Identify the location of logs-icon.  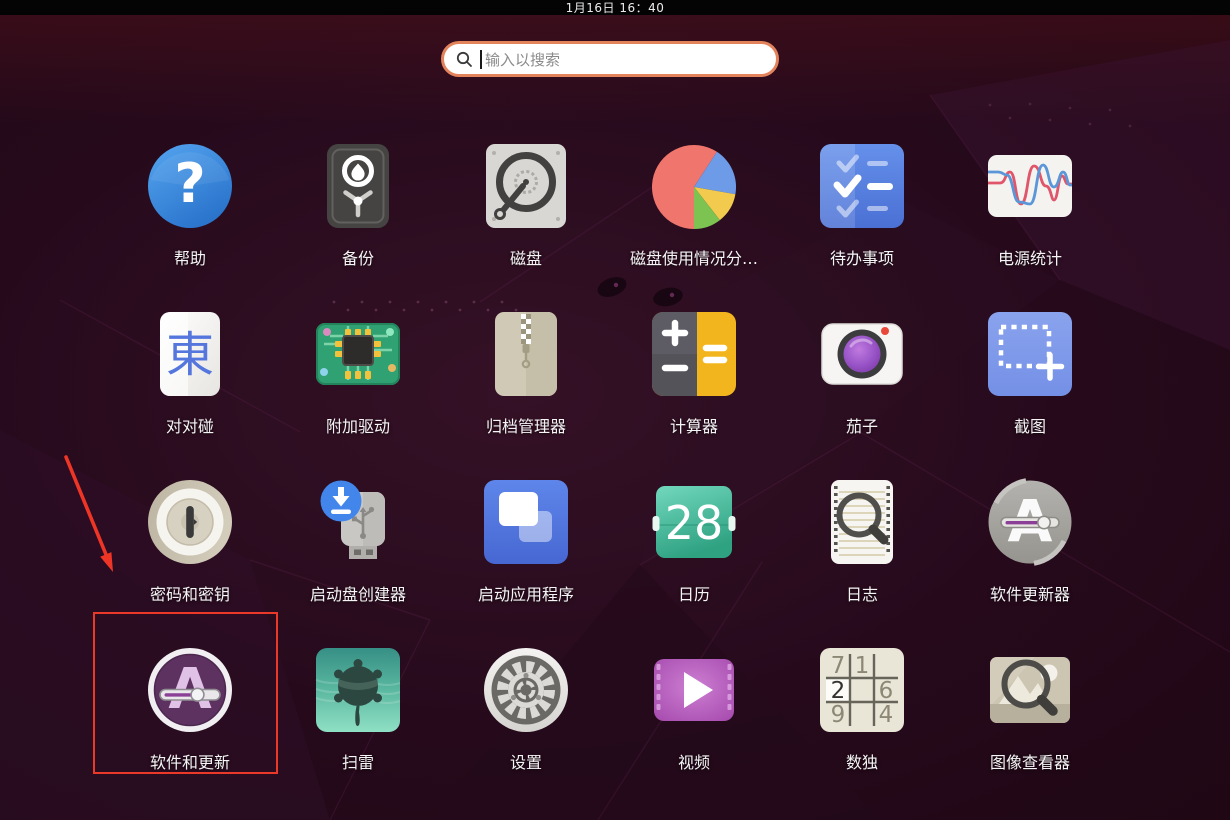
(862, 522).